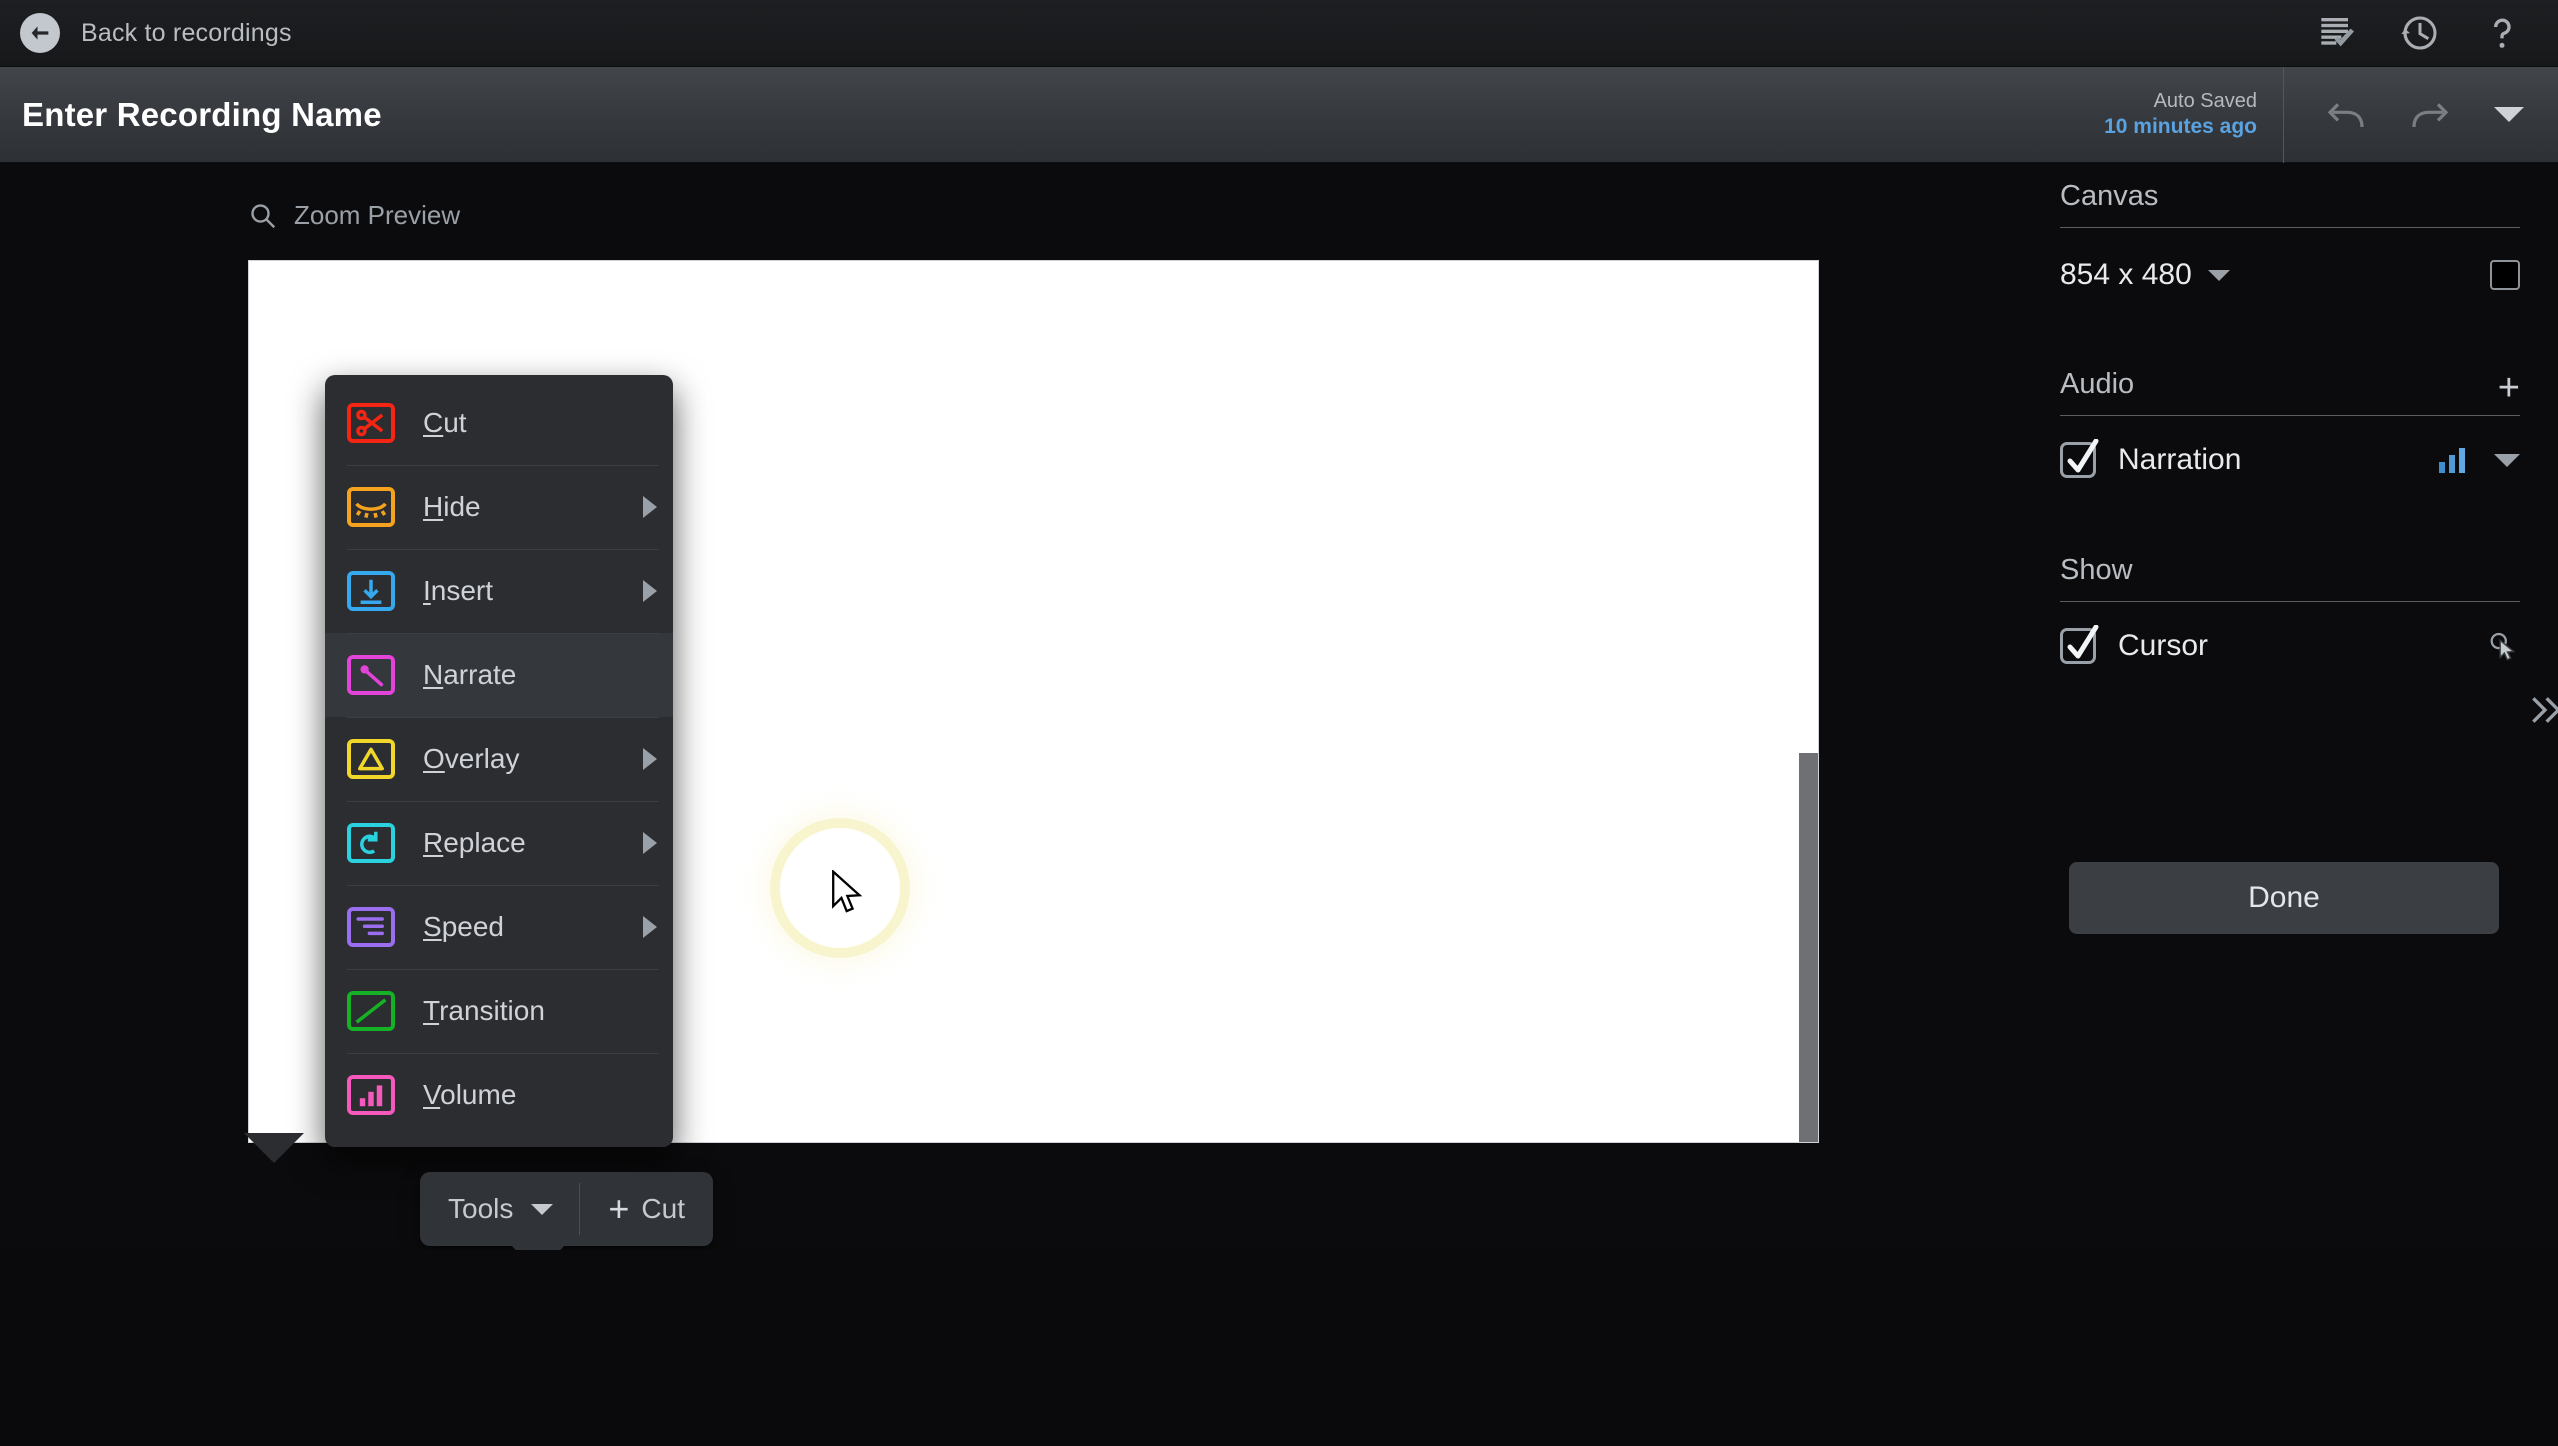 Image resolution: width=2558 pixels, height=1446 pixels. What do you see at coordinates (371, 591) in the screenshot?
I see `insert-down-icon` at bounding box center [371, 591].